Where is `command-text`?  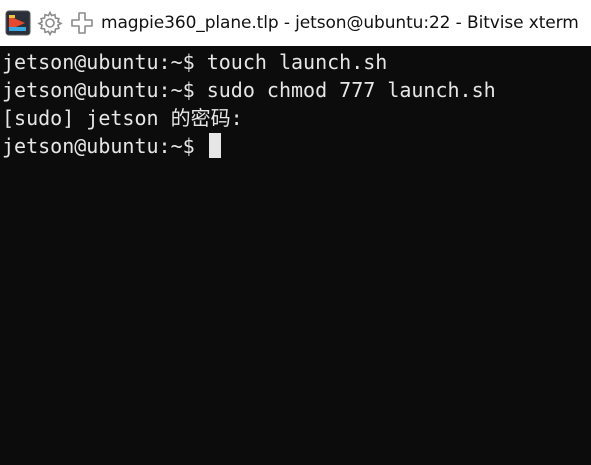 command-text is located at coordinates (201, 146).